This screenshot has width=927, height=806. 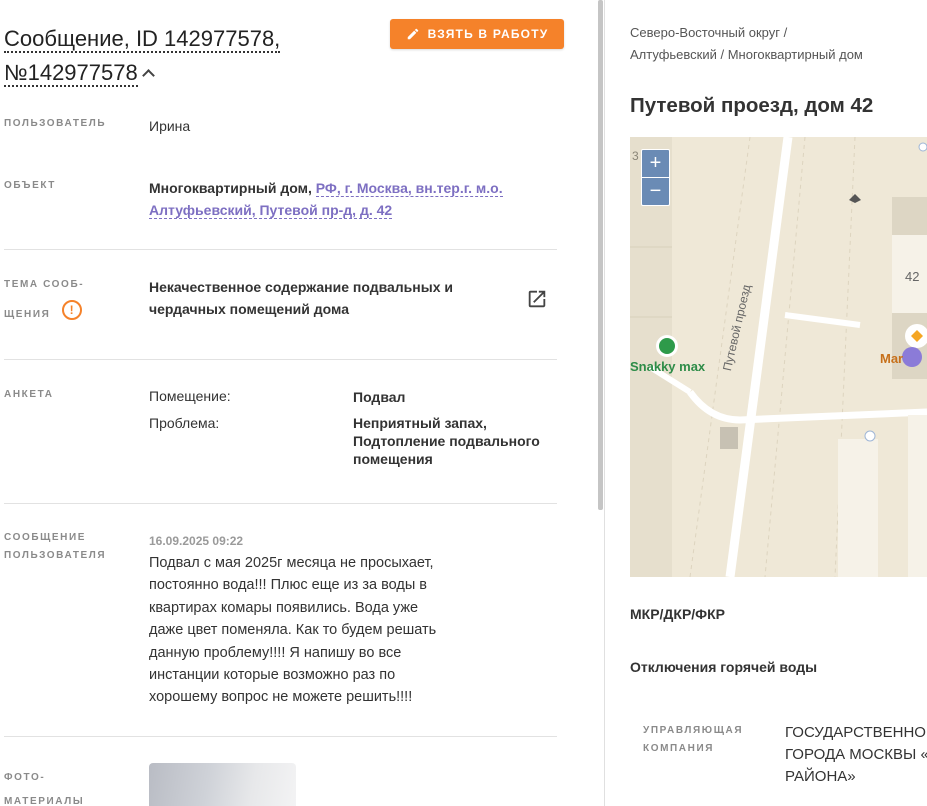 What do you see at coordinates (679, 748) in the screenshot?
I see `mc-label-line2: КОМПАНИЯ` at bounding box center [679, 748].